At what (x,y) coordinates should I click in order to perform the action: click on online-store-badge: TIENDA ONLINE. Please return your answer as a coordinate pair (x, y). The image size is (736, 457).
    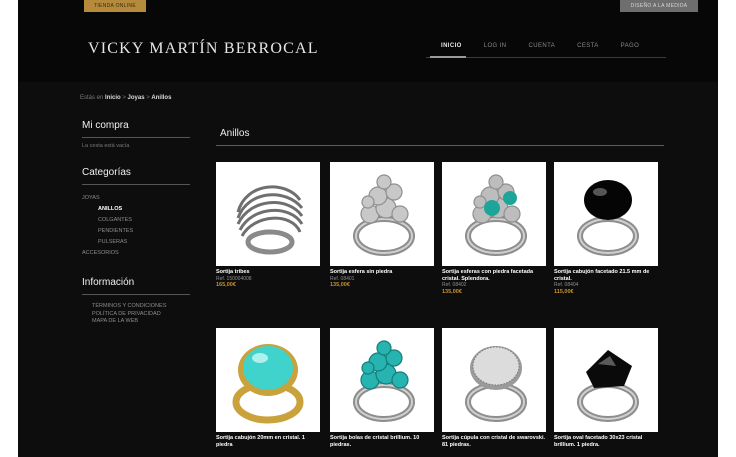
    Looking at the image, I should click on (115, 6).